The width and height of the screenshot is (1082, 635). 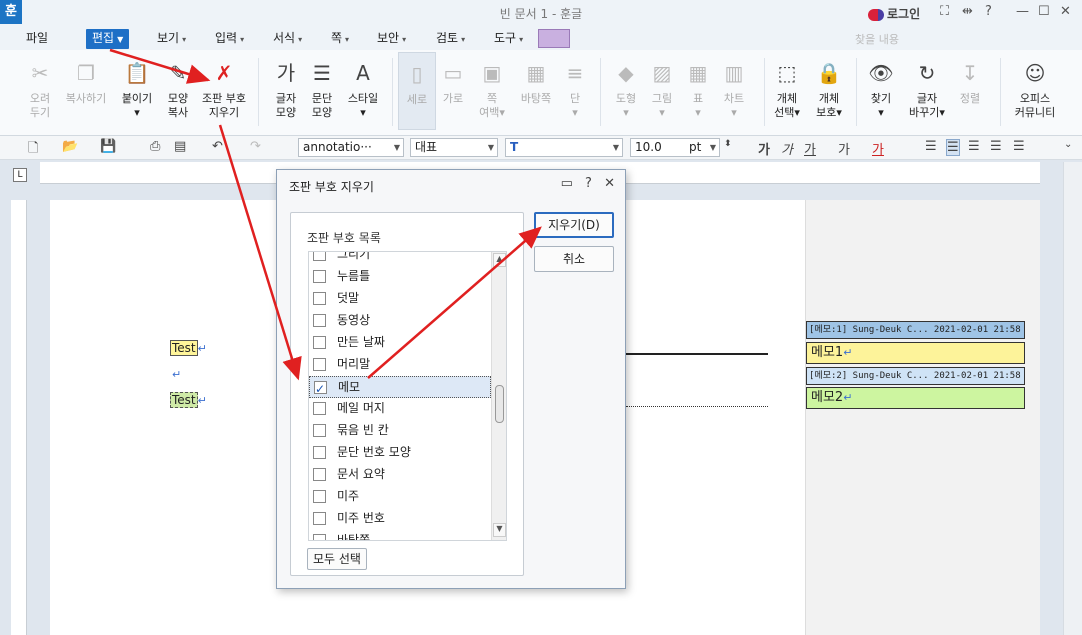 I want to click on doc-line-1: Test ↵, so click(x=188, y=348).